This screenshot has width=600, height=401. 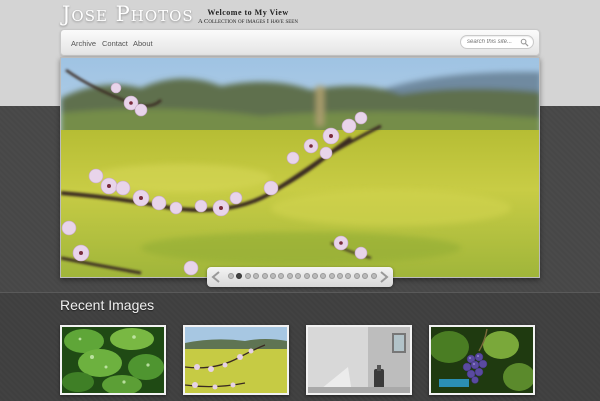 I want to click on recent-images-heading: Recent Images, so click(x=107, y=305).